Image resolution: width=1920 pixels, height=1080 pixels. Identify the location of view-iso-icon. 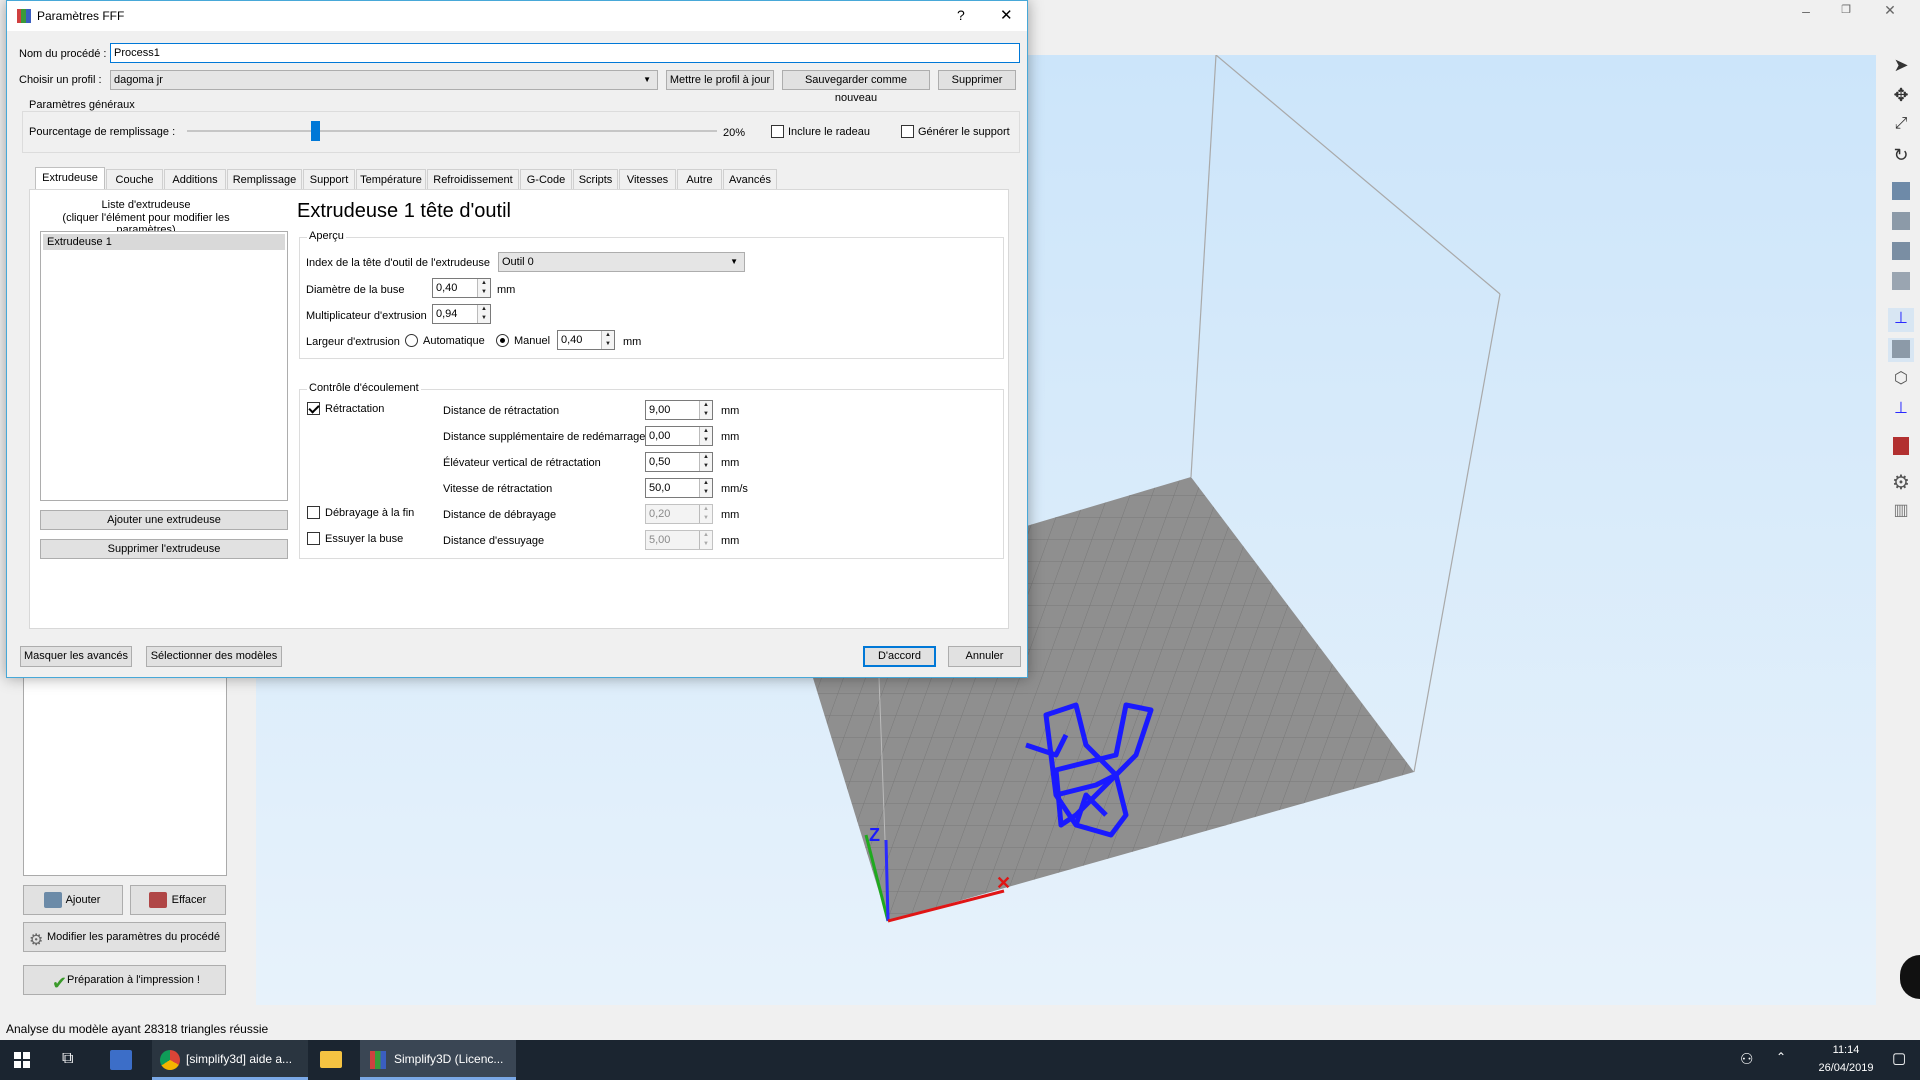
(1901, 350).